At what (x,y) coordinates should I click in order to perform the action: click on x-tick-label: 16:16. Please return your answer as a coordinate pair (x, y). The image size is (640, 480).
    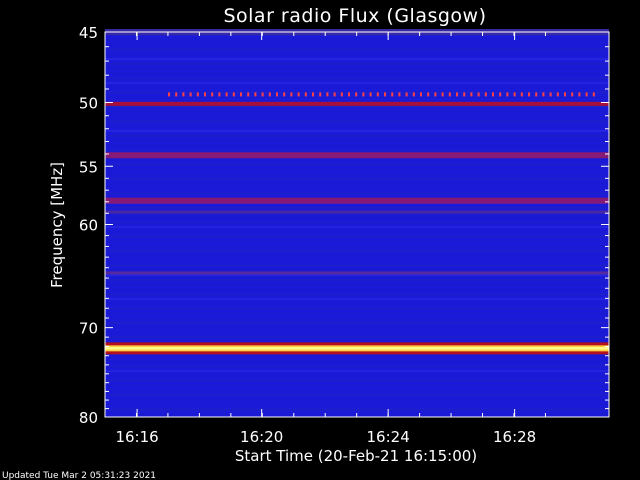
    Looking at the image, I should click on (136, 437).